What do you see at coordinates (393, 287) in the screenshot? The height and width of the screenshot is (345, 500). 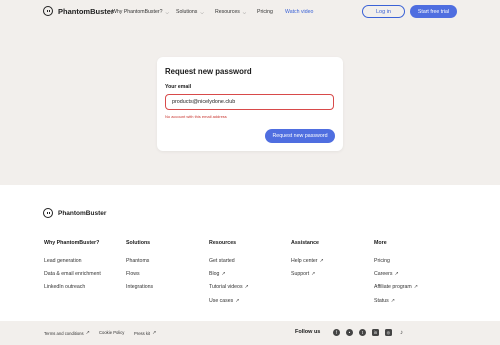 I see `footer-link-label: Affiliate program` at bounding box center [393, 287].